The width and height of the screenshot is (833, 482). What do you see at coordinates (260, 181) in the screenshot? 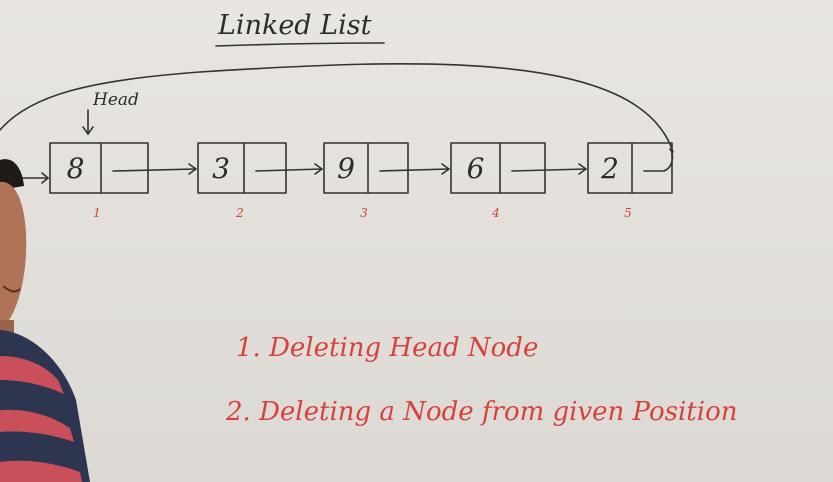
I see `list-node: 32` at bounding box center [260, 181].